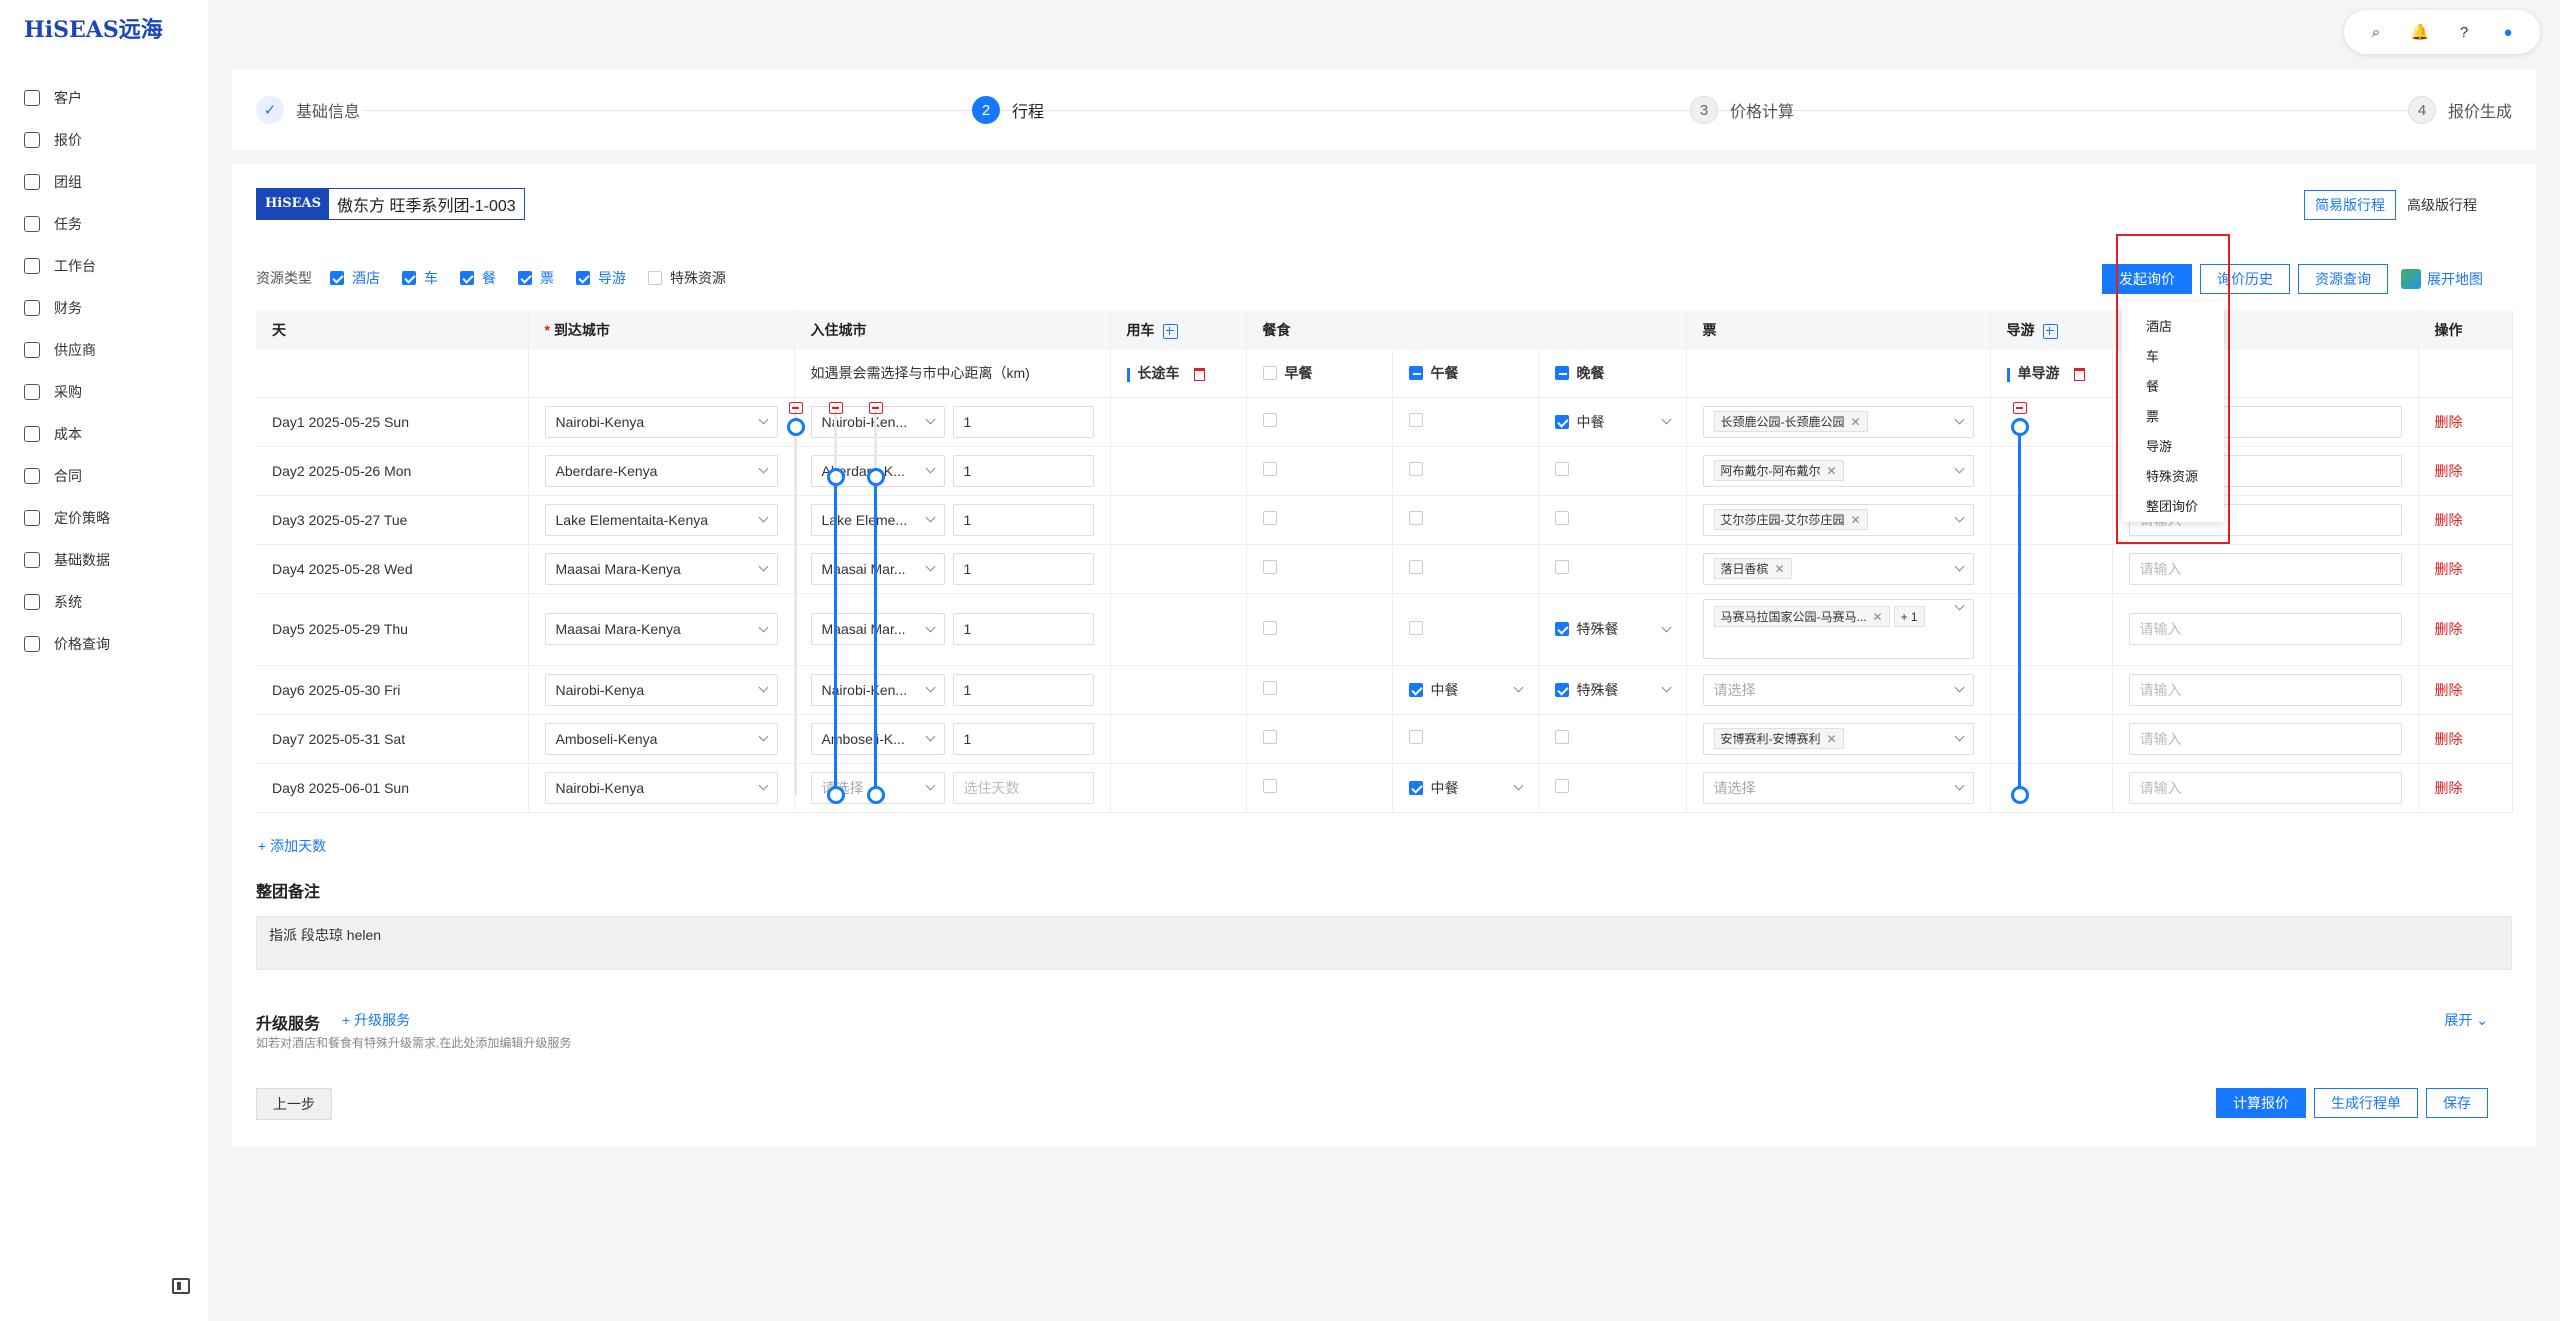  I want to click on resource-type-option: 特殊资源, so click(687, 278).